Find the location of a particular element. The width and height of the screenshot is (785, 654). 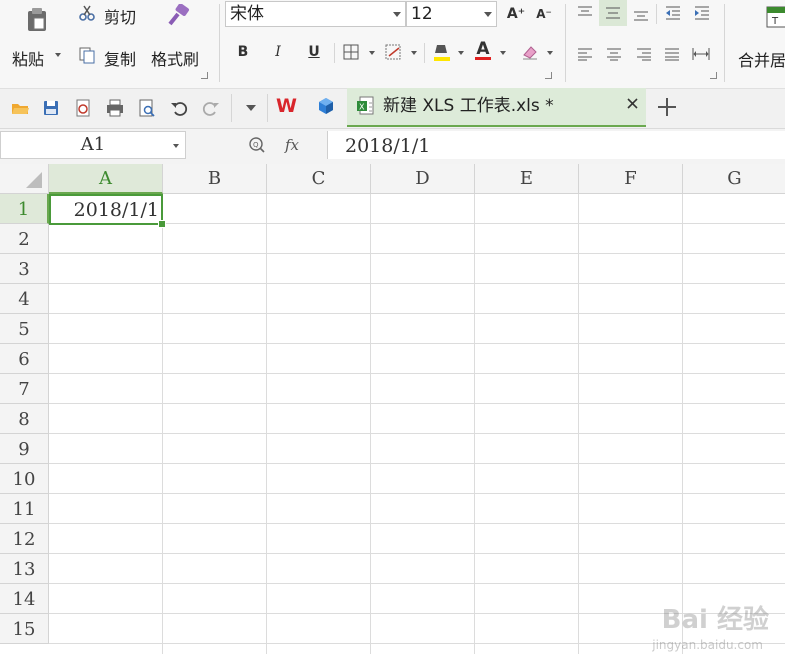

paste-dropdown-icon is located at coordinates (58, 55).